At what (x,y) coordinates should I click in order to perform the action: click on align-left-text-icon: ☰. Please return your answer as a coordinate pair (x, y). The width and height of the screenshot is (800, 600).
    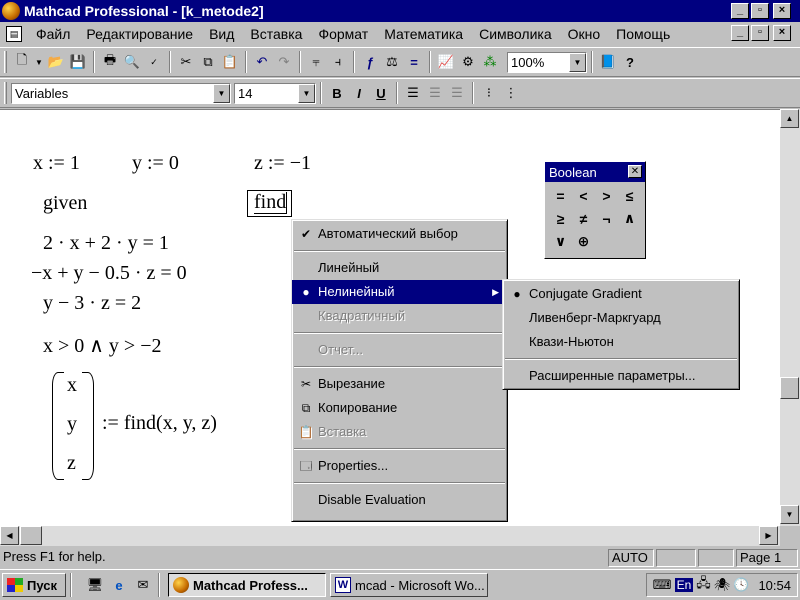
    Looking at the image, I should click on (413, 93).